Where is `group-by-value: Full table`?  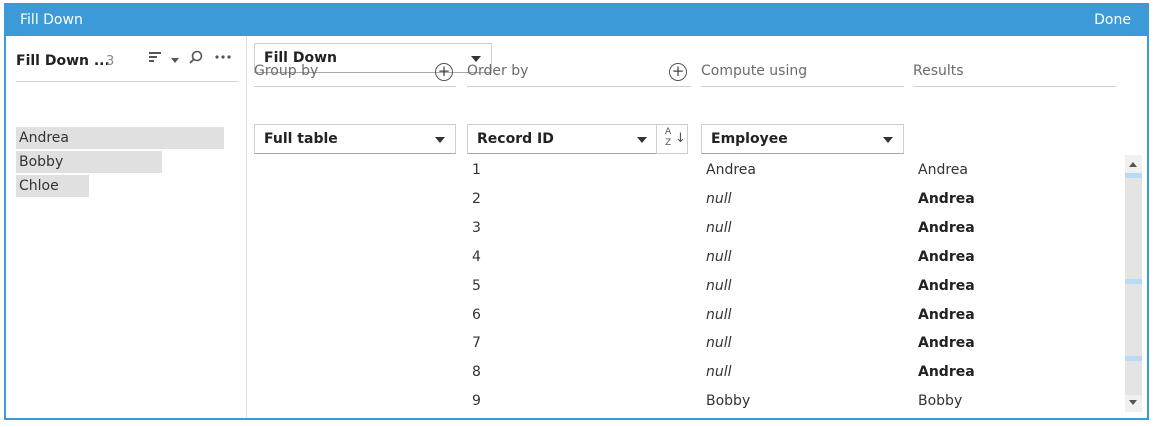 group-by-value: Full table is located at coordinates (301, 139).